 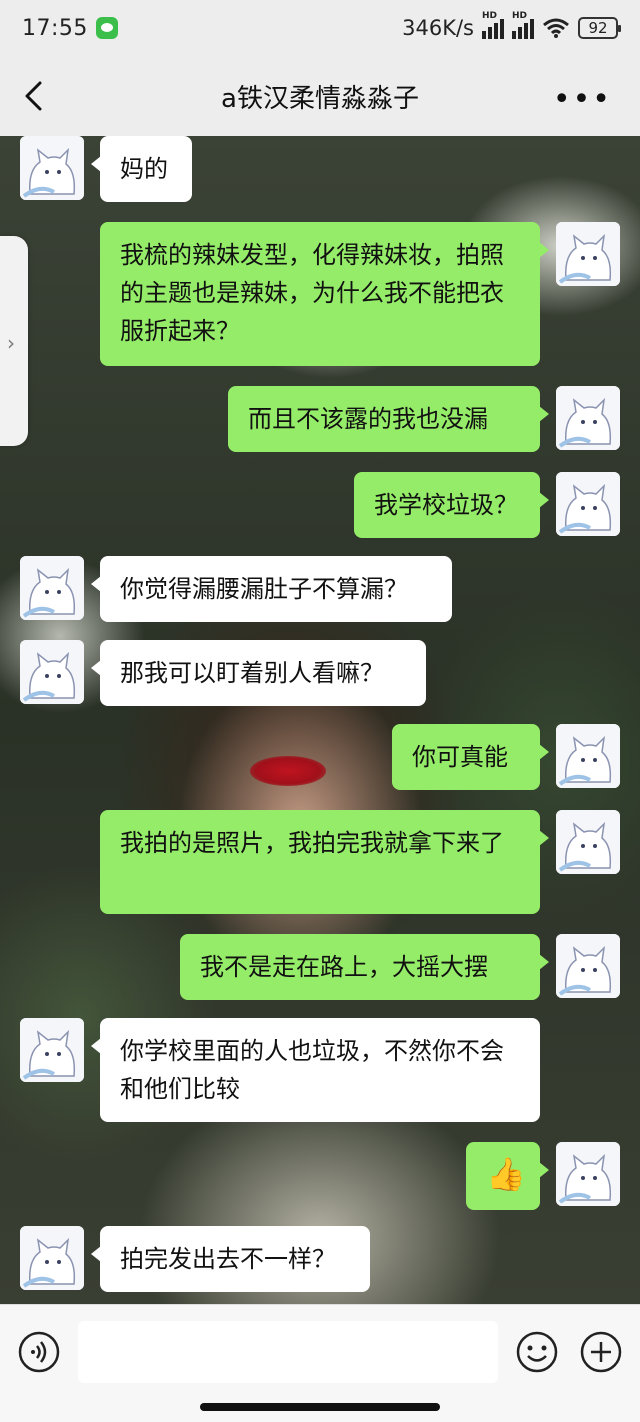 I want to click on chevron-right-icon: ›, so click(x=11, y=343).